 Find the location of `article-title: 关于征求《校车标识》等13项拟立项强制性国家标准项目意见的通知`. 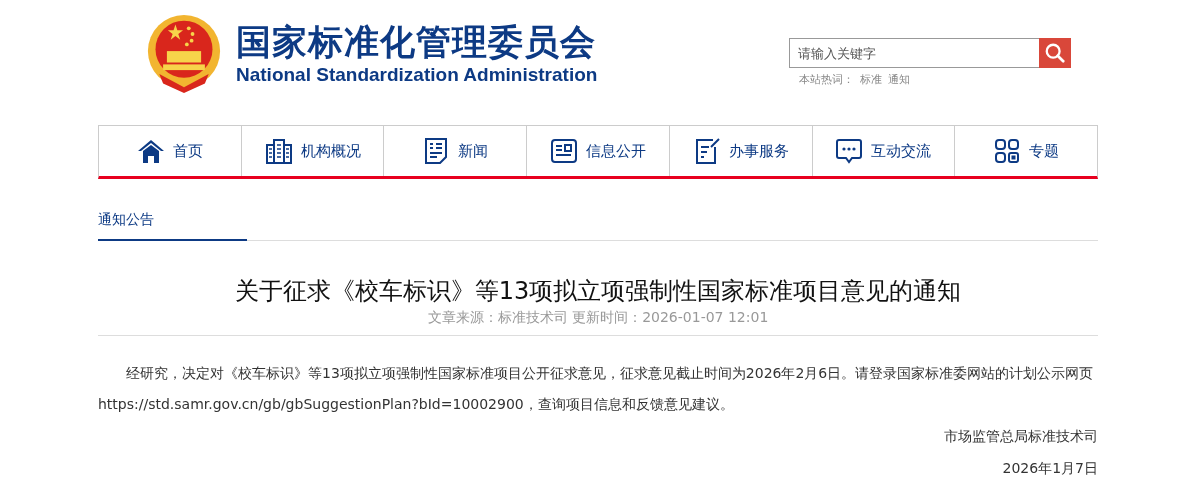

article-title: 关于征求《校车标识》等13项拟立项强制性国家标准项目意见的通知 is located at coordinates (598, 291).